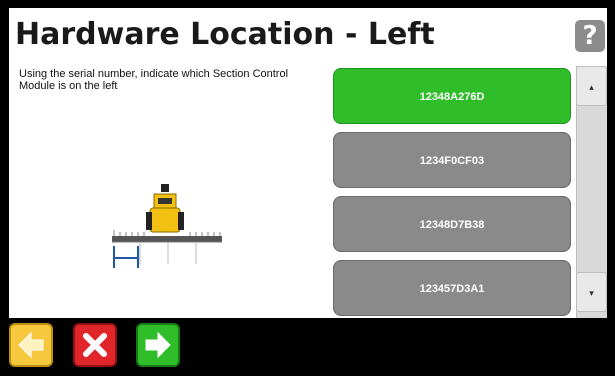  I want to click on arrow-right-icon, so click(158, 345).